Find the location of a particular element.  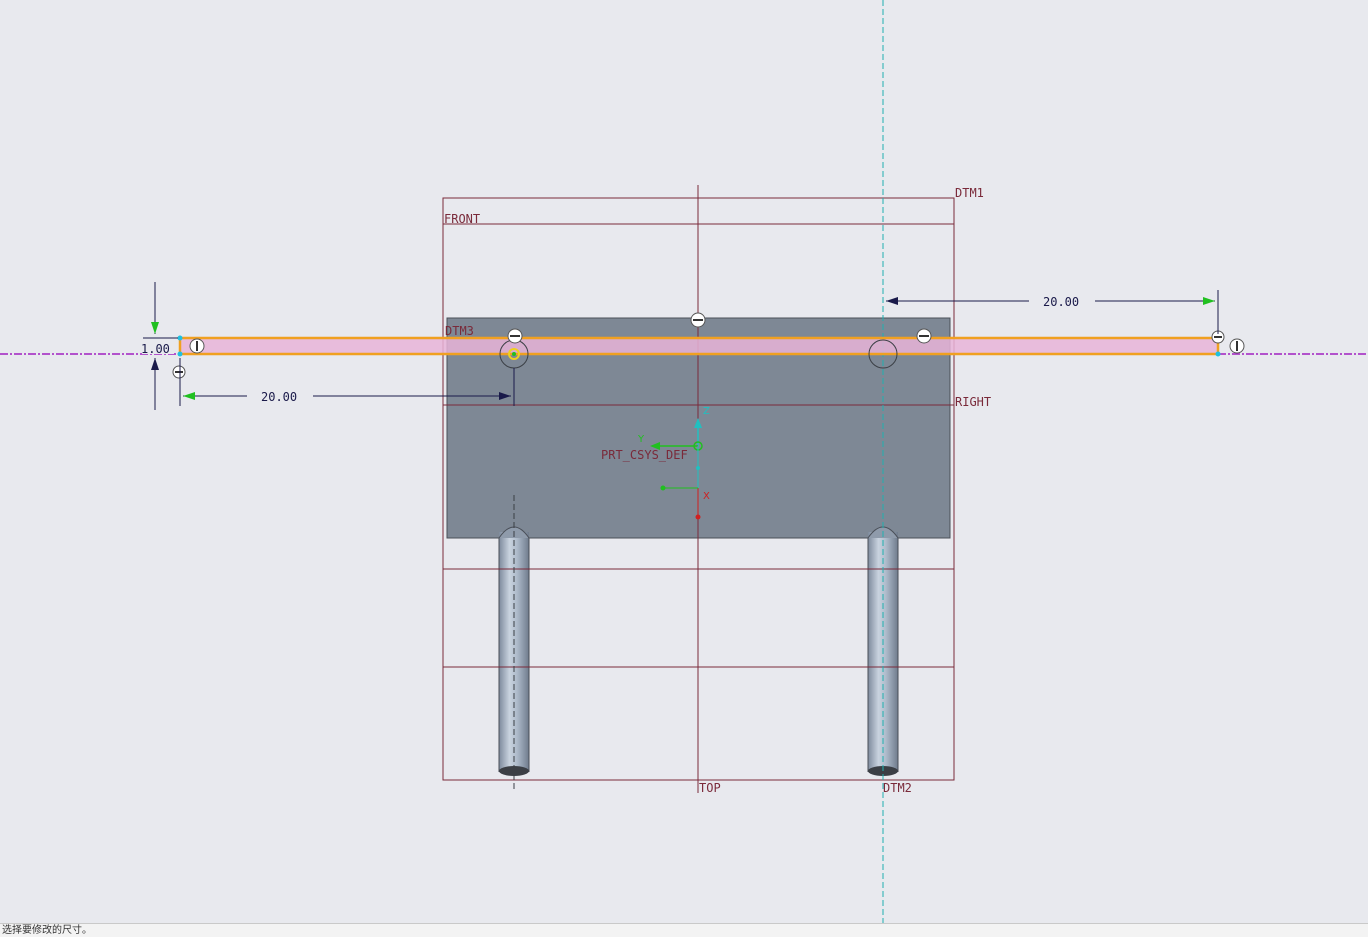

csys-axis-y-label: Y is located at coordinates (641, 439).